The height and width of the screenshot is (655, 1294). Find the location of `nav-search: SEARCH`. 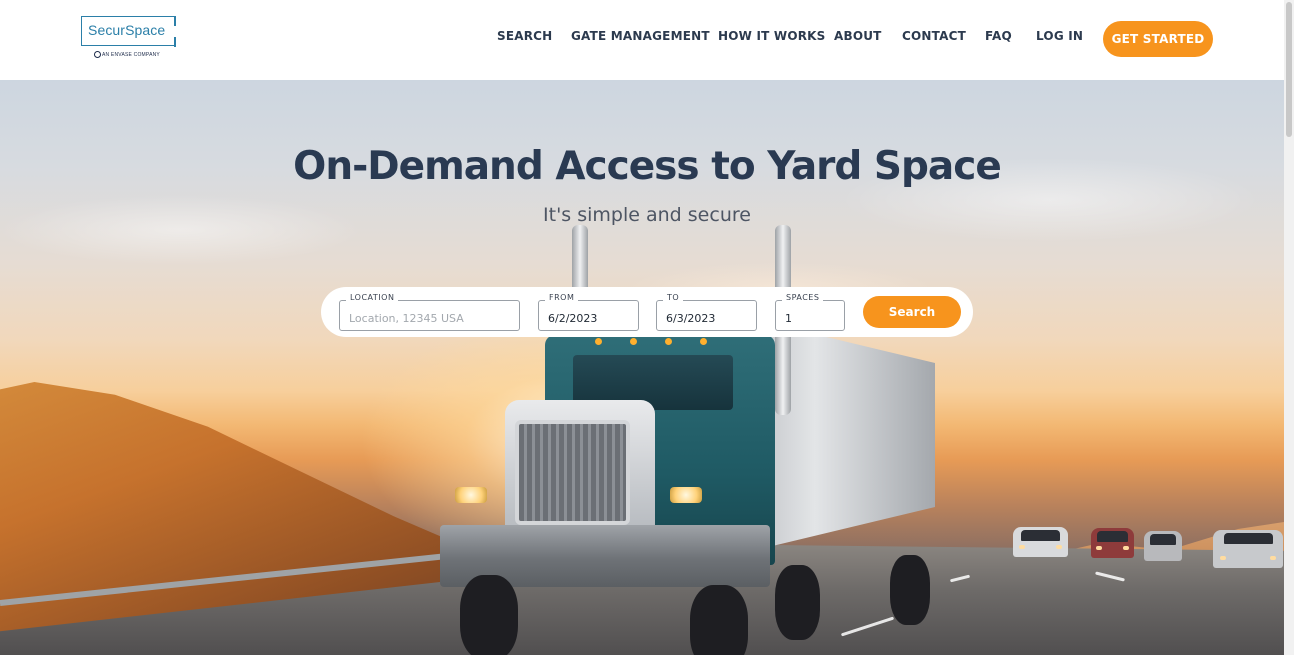

nav-search: SEARCH is located at coordinates (524, 36).